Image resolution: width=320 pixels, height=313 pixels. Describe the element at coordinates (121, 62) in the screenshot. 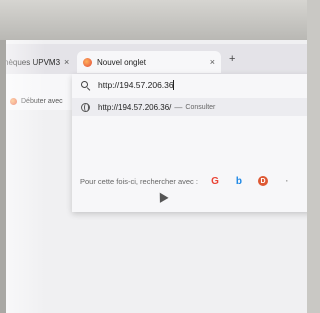

I see `tab-label: Nouvel onglet` at that location.